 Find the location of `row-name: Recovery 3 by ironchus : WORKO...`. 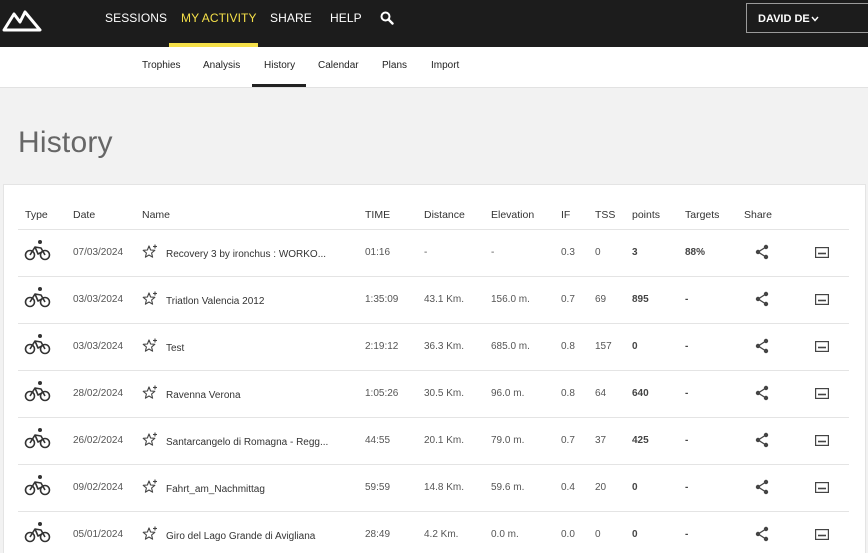

row-name: Recovery 3 by ironchus : WORKO... is located at coordinates (246, 254).